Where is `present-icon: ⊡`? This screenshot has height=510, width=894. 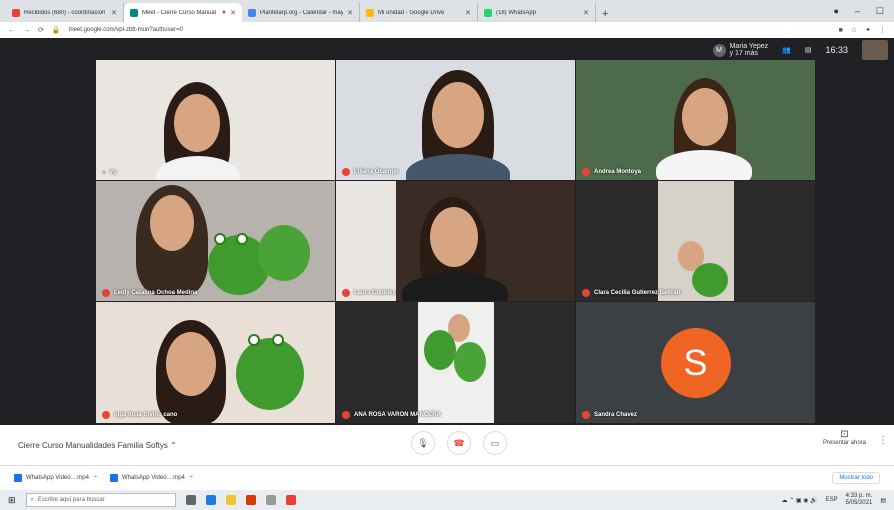
present-icon: ⊡ is located at coordinates (844, 434).